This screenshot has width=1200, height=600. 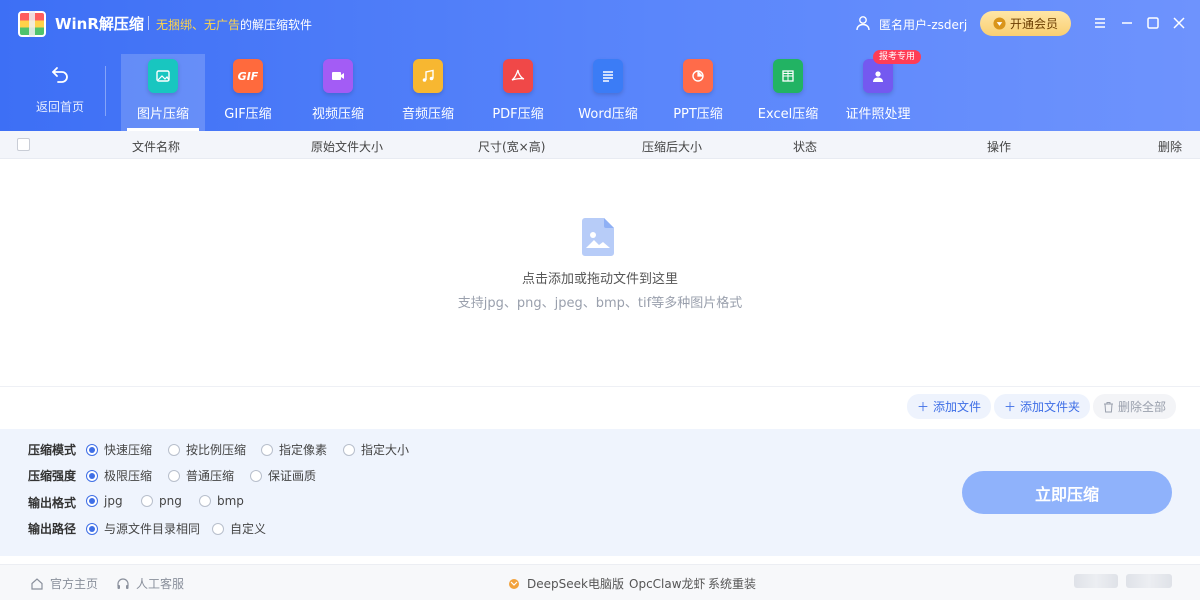 What do you see at coordinates (230, 501) in the screenshot?
I see `radio-option-label: bmp` at bounding box center [230, 501].